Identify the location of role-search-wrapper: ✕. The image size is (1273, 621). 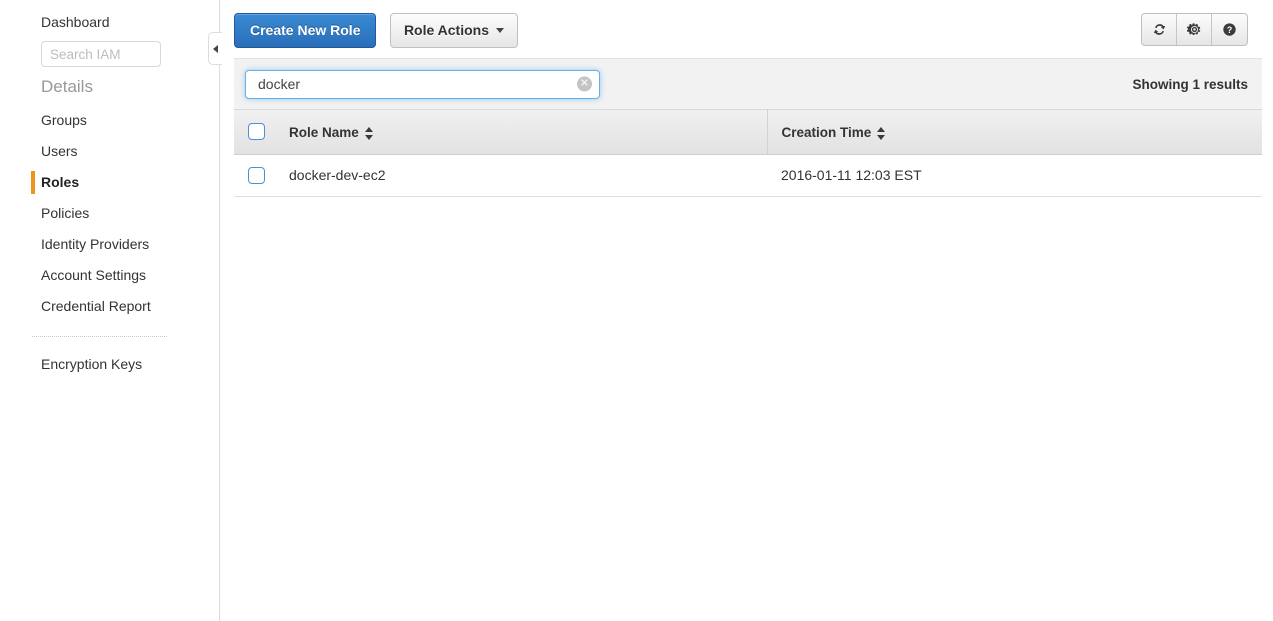
(422, 84).